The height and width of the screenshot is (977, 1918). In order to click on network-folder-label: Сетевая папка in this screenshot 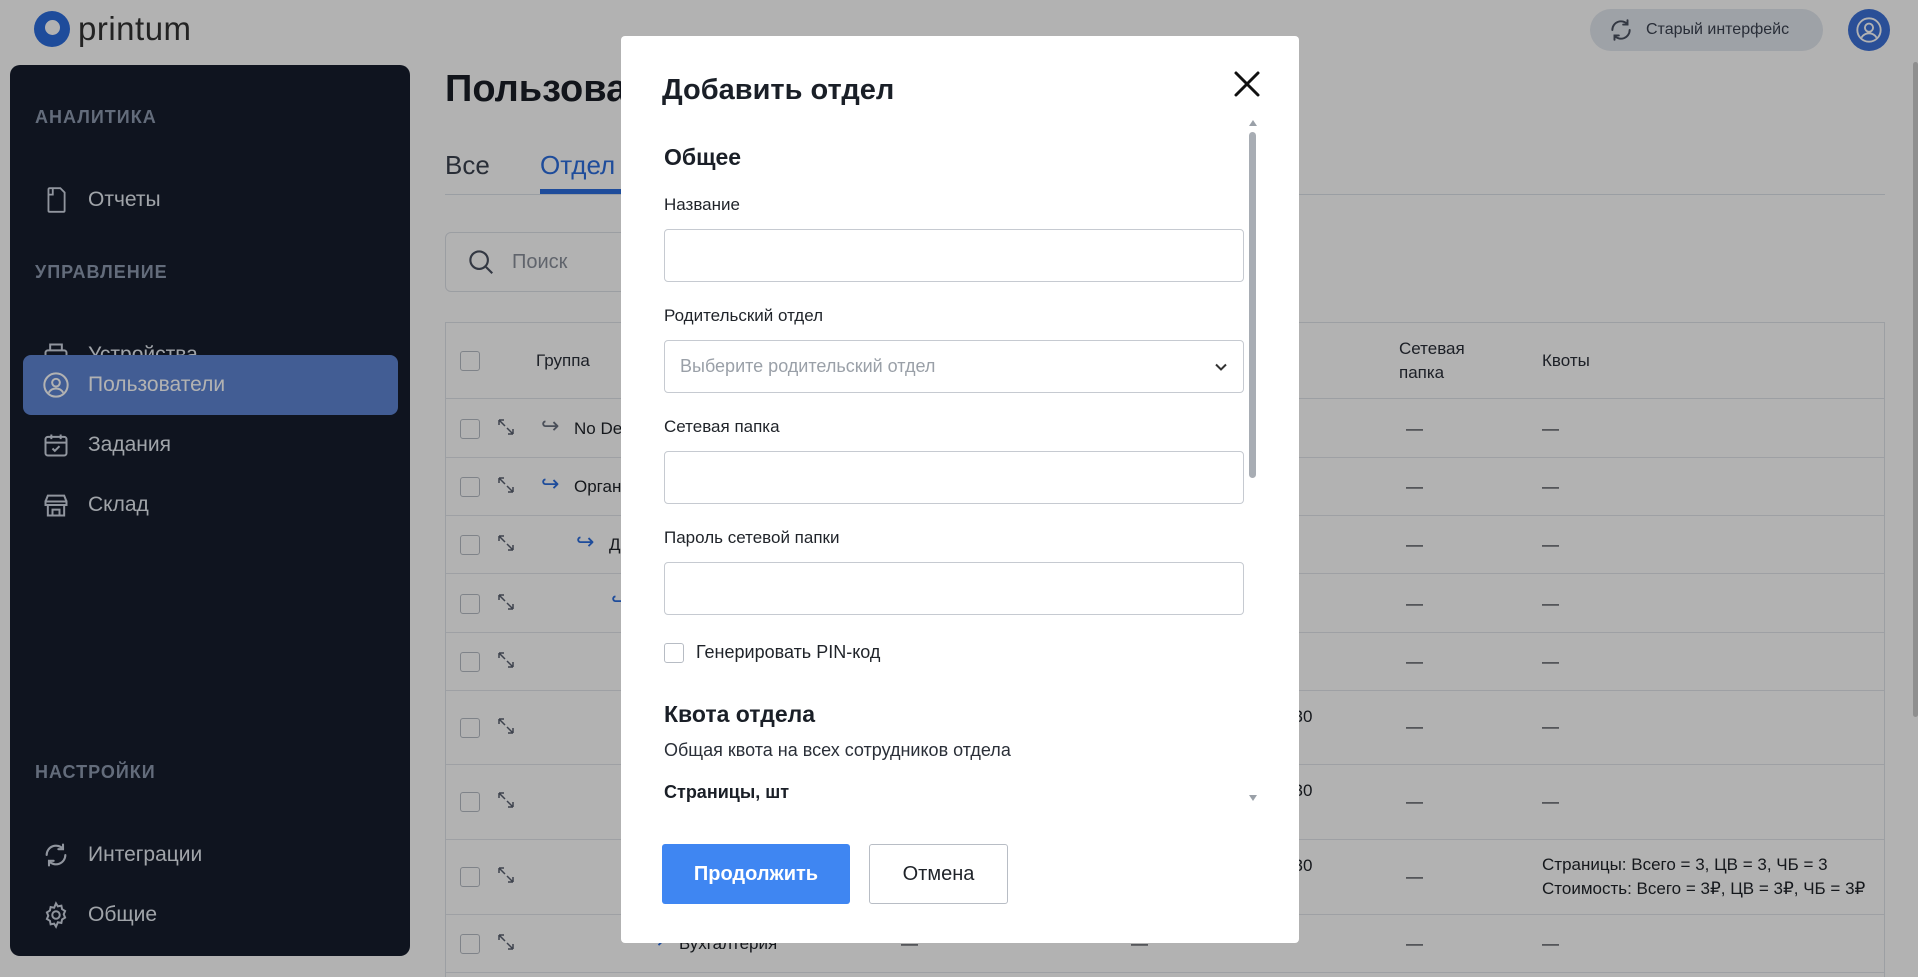, I will do `click(722, 426)`.